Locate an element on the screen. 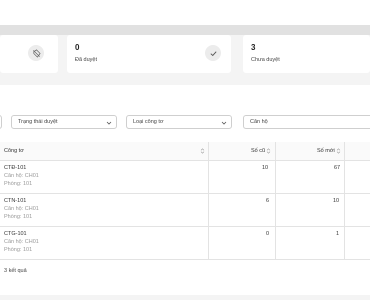 The image size is (370, 300). apartment-search-placeholder: Căn hộ is located at coordinates (259, 122).